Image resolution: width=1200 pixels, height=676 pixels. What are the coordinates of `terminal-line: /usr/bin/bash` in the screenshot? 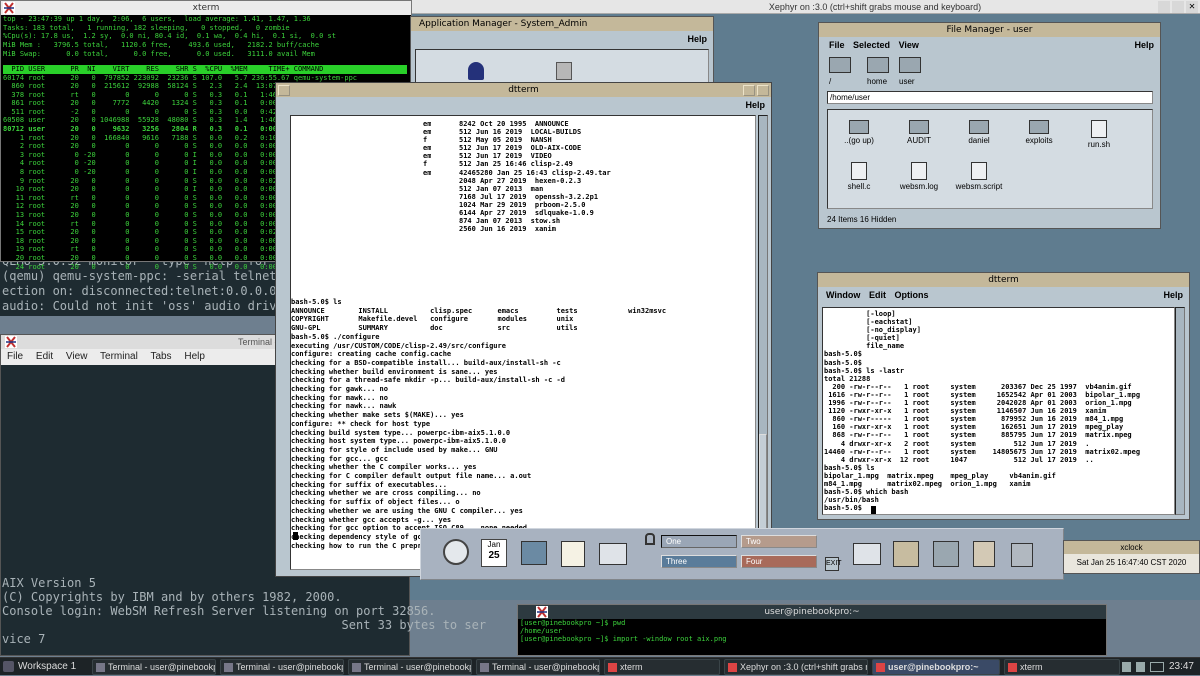 It's located at (851, 500).